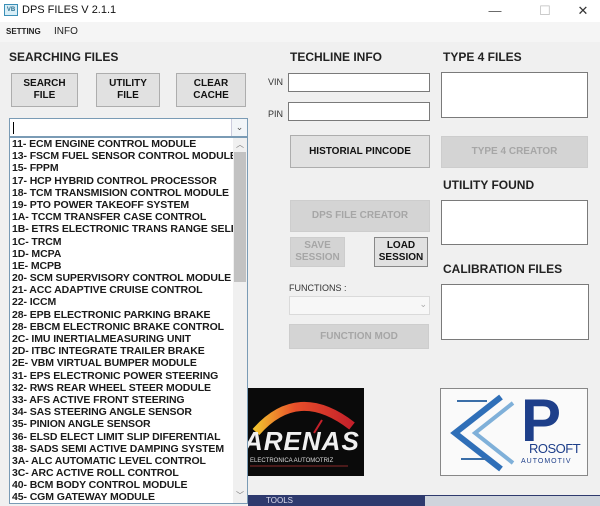 Image resolution: width=600 pixels, height=506 pixels. What do you see at coordinates (123, 217) in the screenshot?
I see `module-option: 1A- TCCM TRANSFER CASE CONTROL` at bounding box center [123, 217].